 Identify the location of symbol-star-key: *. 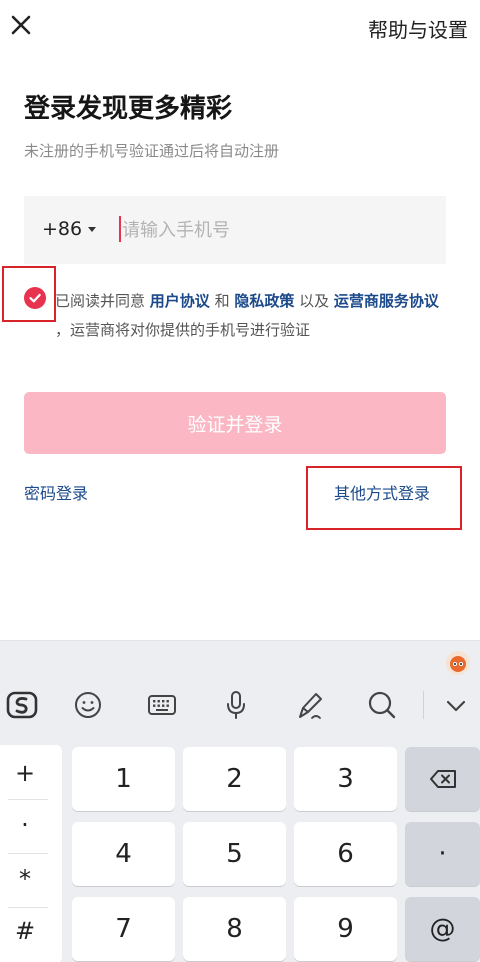
(25, 879).